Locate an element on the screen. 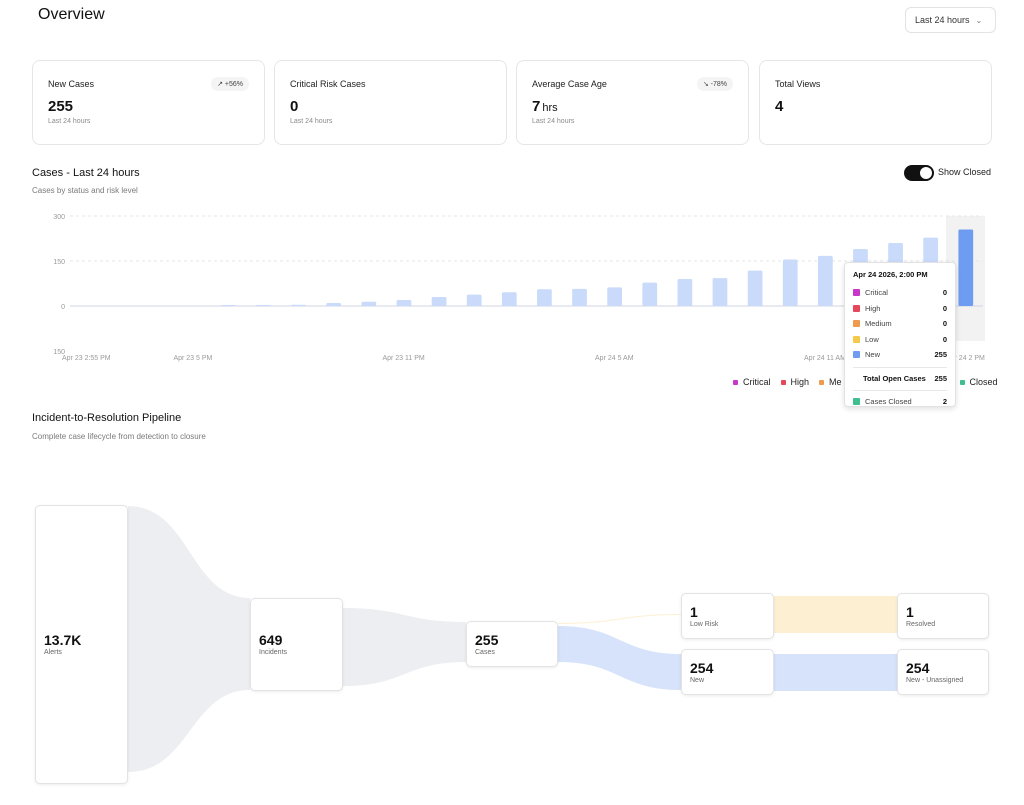  flow-cases-new is located at coordinates (619, 658).